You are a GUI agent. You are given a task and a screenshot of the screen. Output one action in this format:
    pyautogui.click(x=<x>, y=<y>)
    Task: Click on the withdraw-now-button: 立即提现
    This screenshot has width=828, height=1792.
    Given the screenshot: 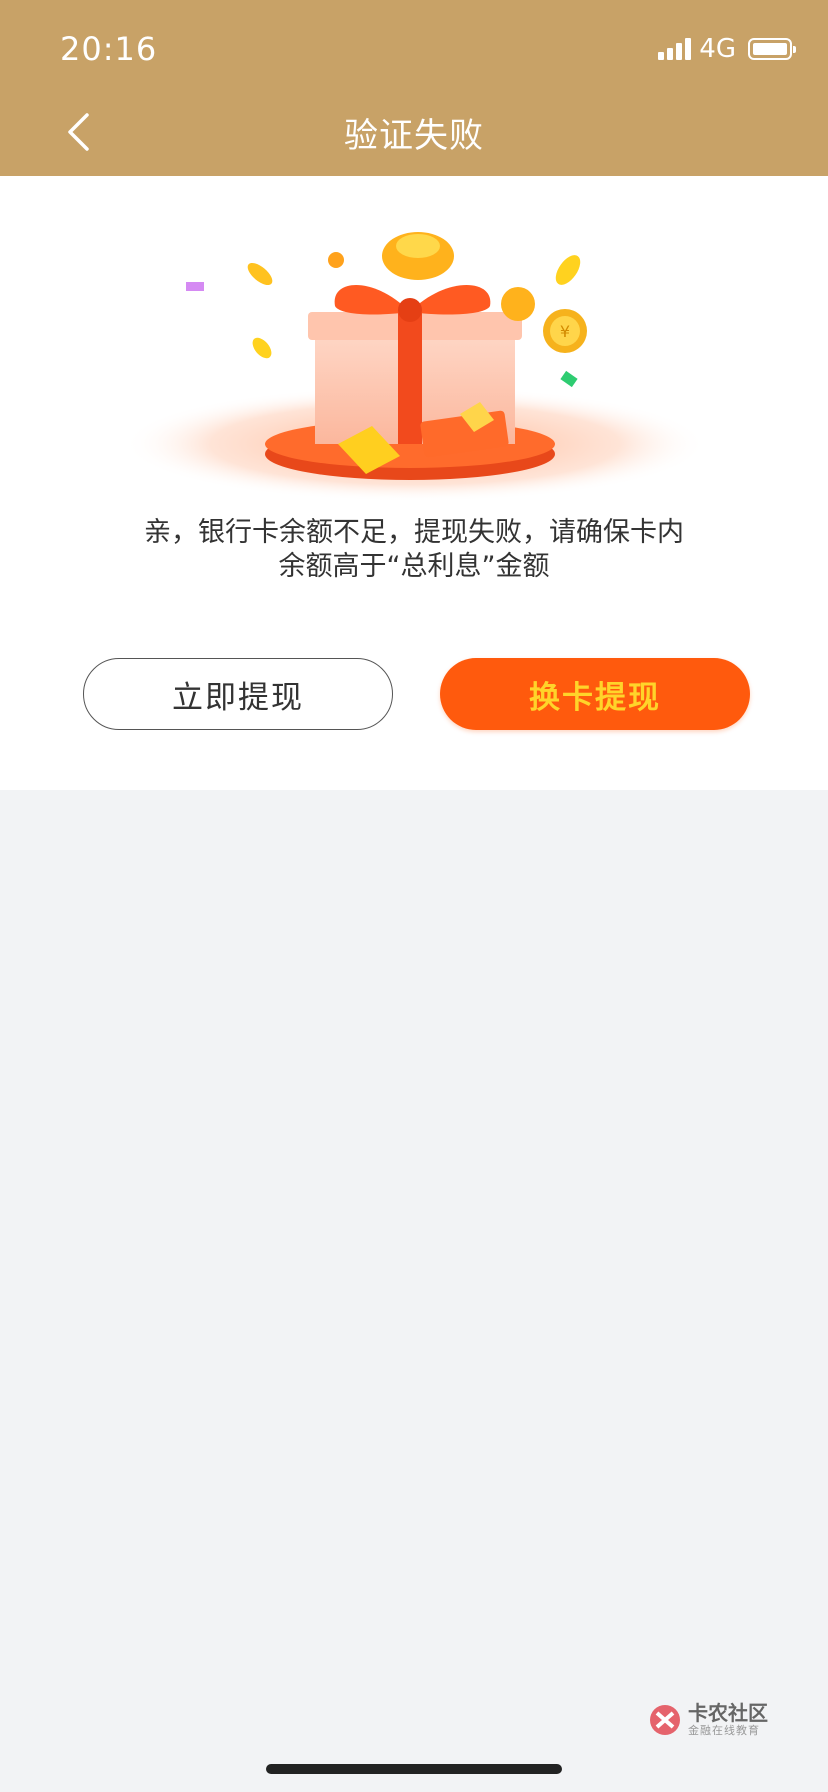 What is the action you would take?
    pyautogui.click(x=238, y=694)
    